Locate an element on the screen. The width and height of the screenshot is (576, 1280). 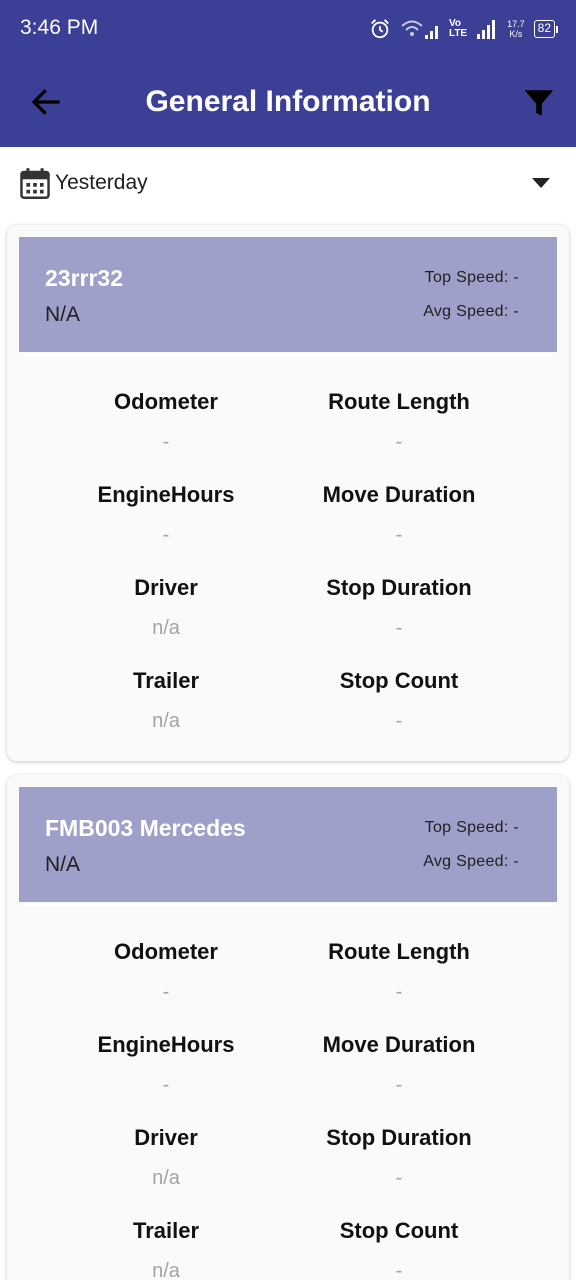
alarm-icon is located at coordinates (380, 29).